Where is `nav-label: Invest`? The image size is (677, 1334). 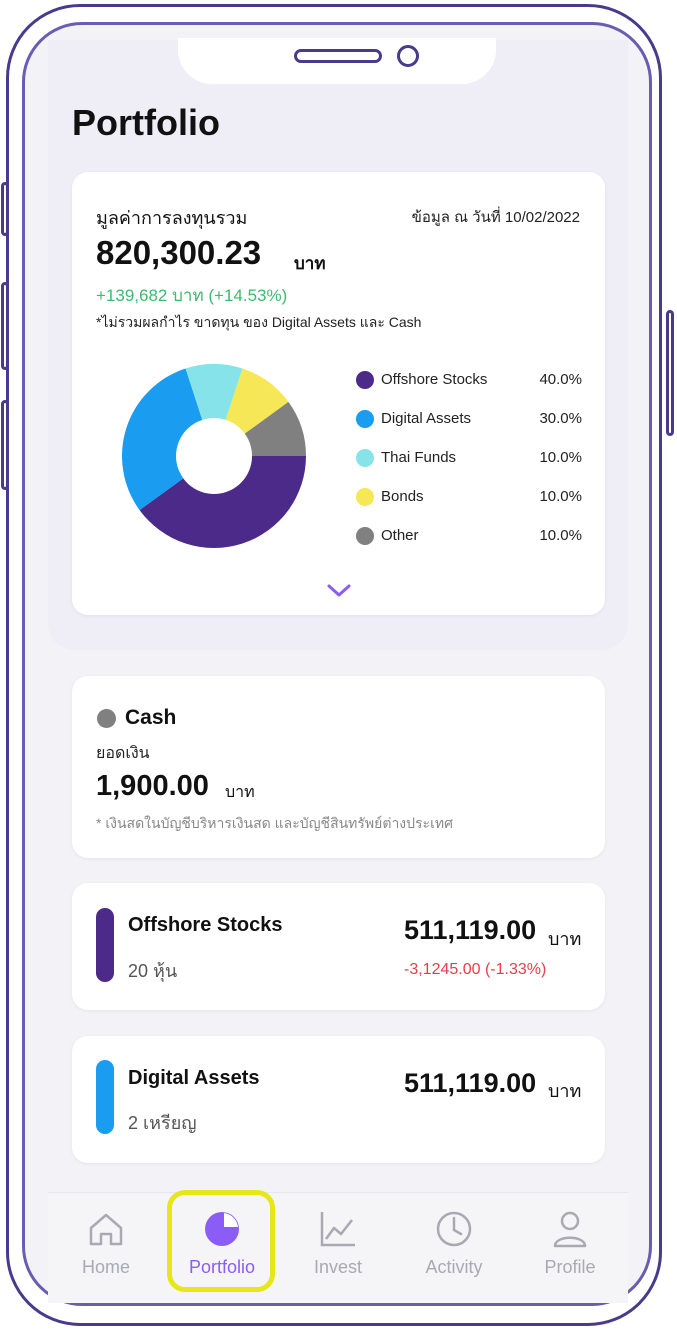
nav-label: Invest is located at coordinates (338, 1267).